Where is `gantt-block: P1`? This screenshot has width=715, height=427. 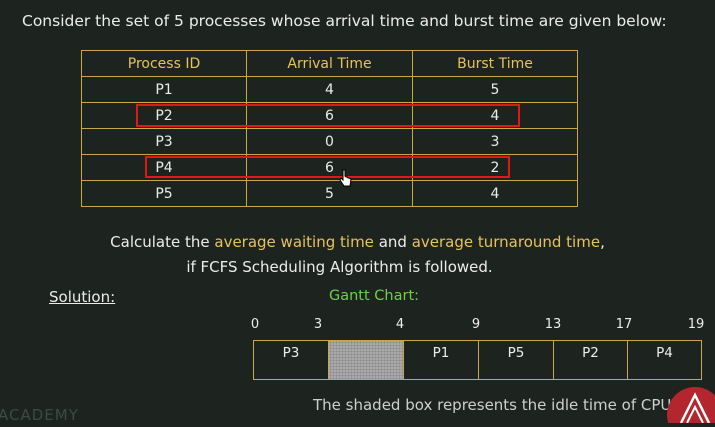
gantt-block: P1 is located at coordinates (441, 360).